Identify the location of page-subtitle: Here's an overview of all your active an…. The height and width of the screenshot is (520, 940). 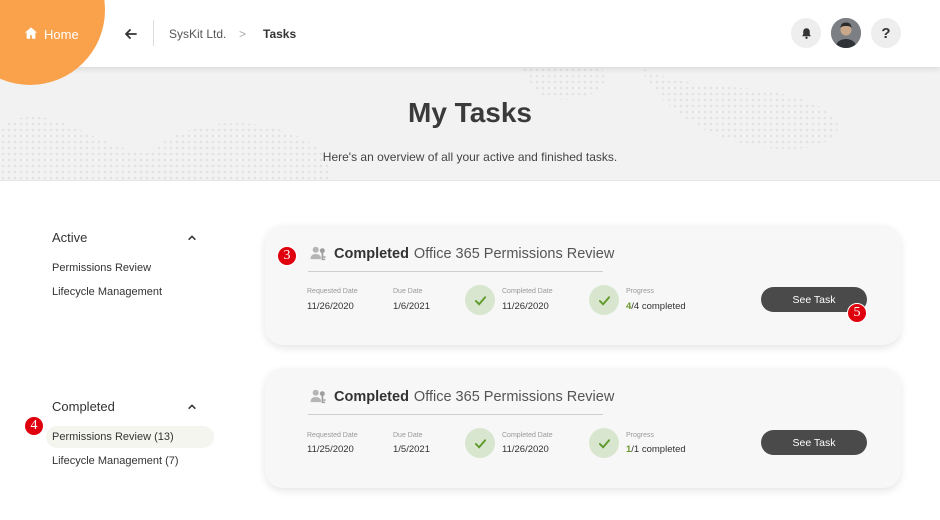
(470, 157).